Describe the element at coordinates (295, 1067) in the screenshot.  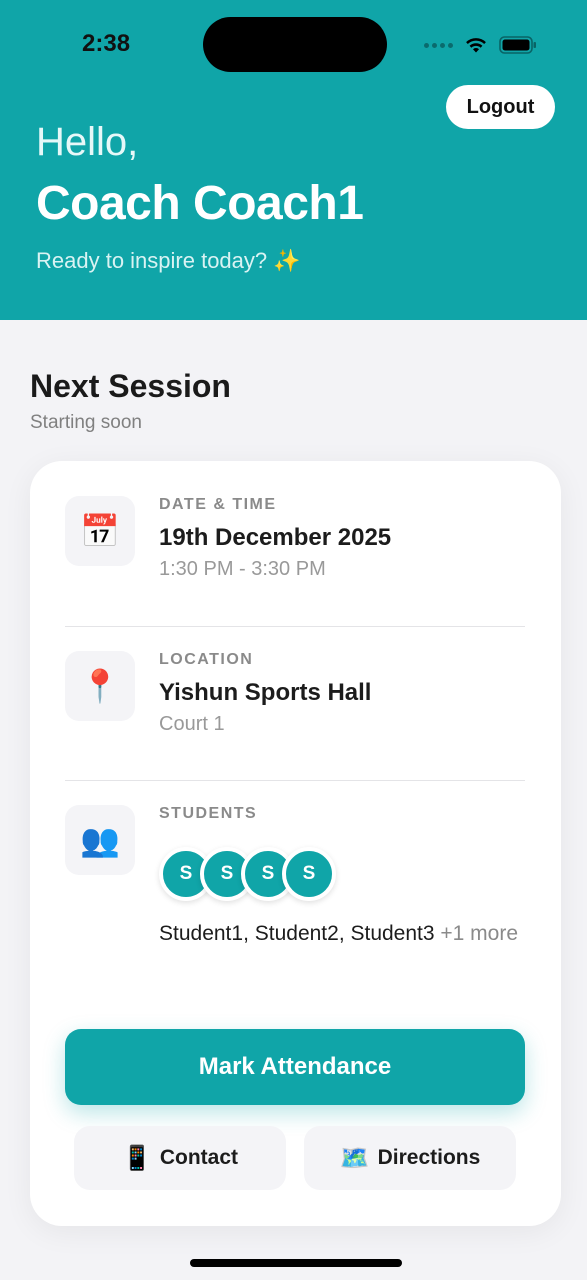
I see `mark-attendance-button: Mark Attendance` at that location.